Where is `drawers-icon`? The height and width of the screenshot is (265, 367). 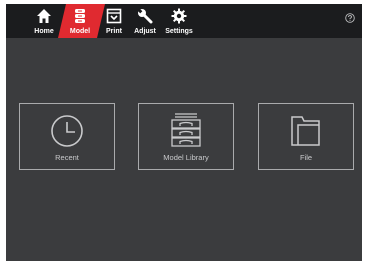 drawers-icon is located at coordinates (186, 130).